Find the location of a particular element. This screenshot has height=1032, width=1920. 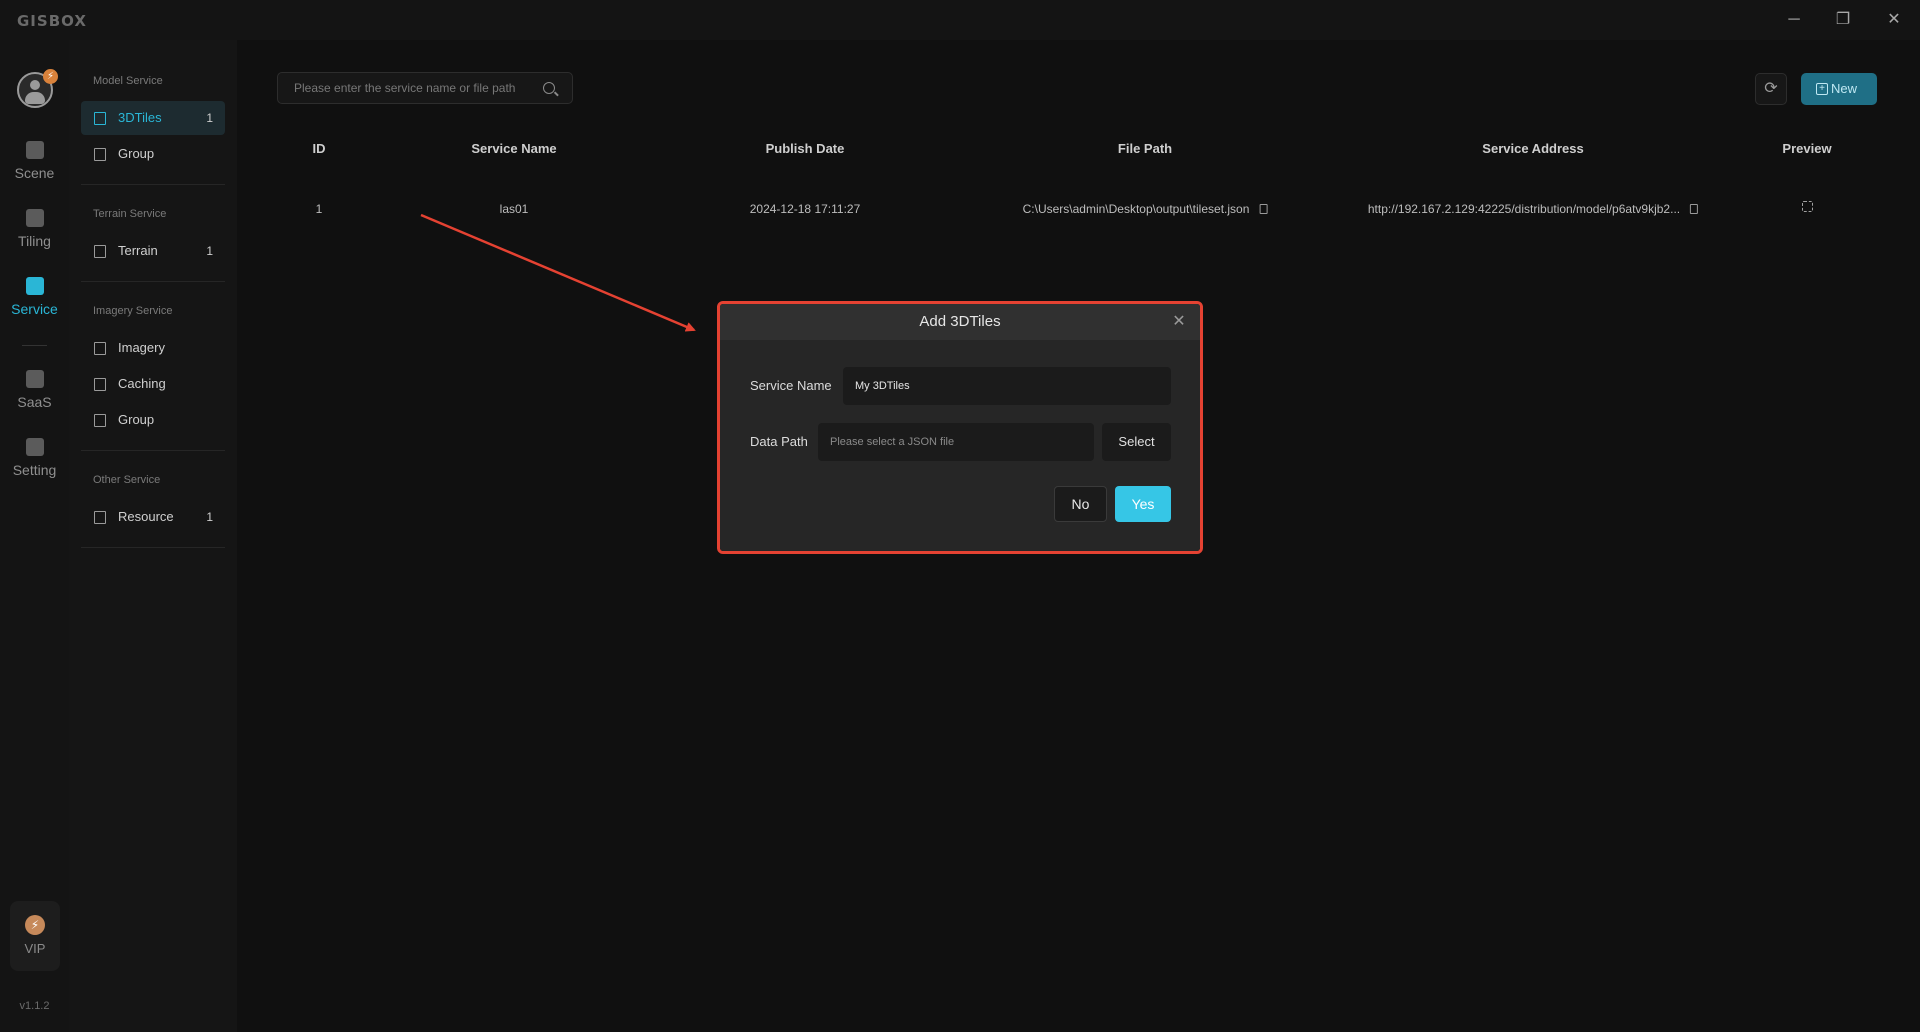

rail-item-label: Tiling is located at coordinates (34, 241).